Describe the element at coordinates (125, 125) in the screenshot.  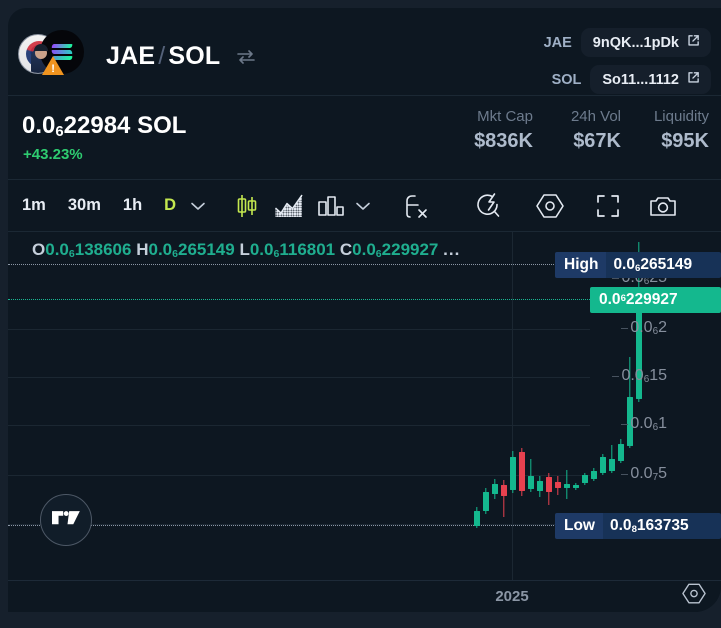
I see `price-rest: 22984 SOL` at that location.